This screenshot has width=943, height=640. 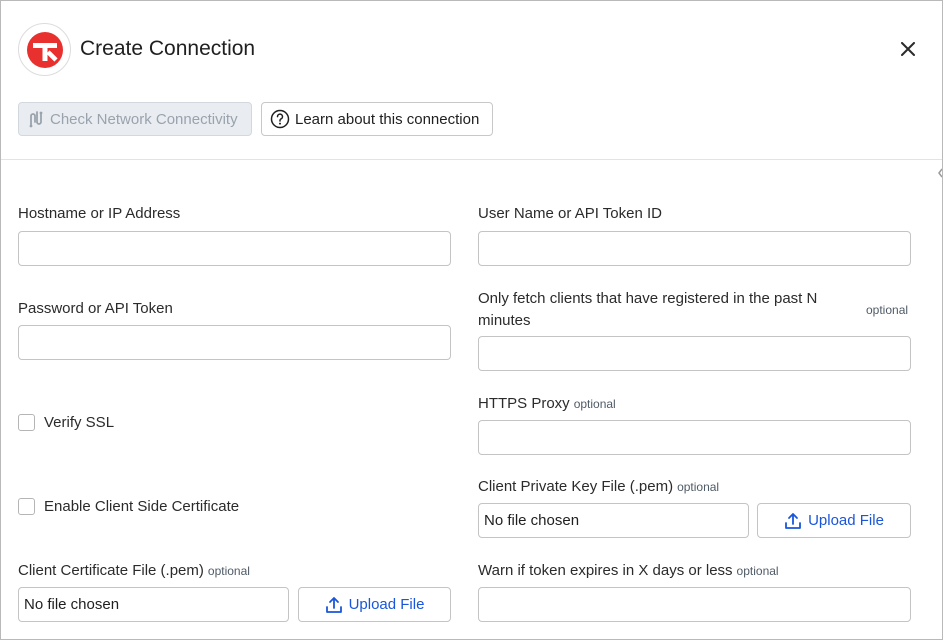 I want to click on client-certificate-optional-tag: optional, so click(x=228, y=571).